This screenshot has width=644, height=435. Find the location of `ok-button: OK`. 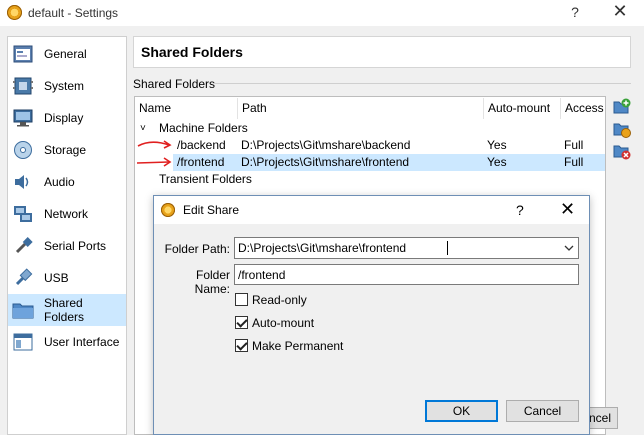

ok-button: OK is located at coordinates (461, 411).